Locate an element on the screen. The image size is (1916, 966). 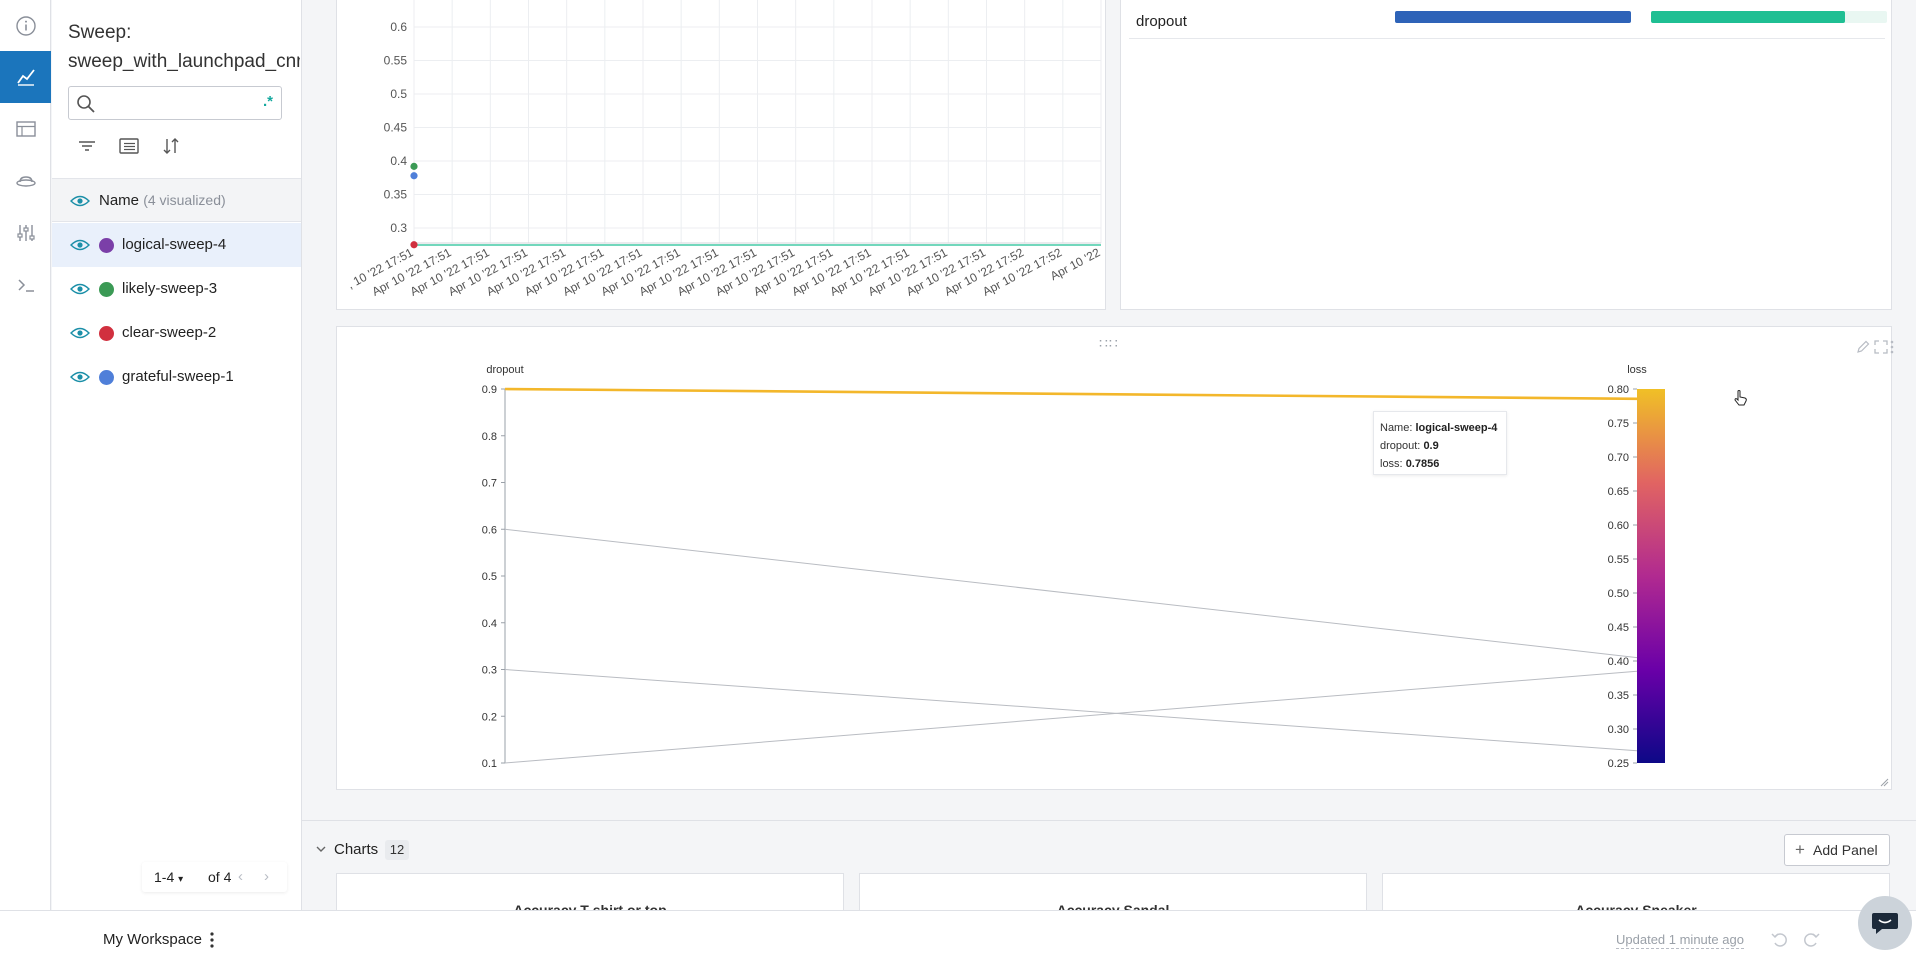
runs-table-header: Name (4 visualized) is located at coordinates (176, 200).